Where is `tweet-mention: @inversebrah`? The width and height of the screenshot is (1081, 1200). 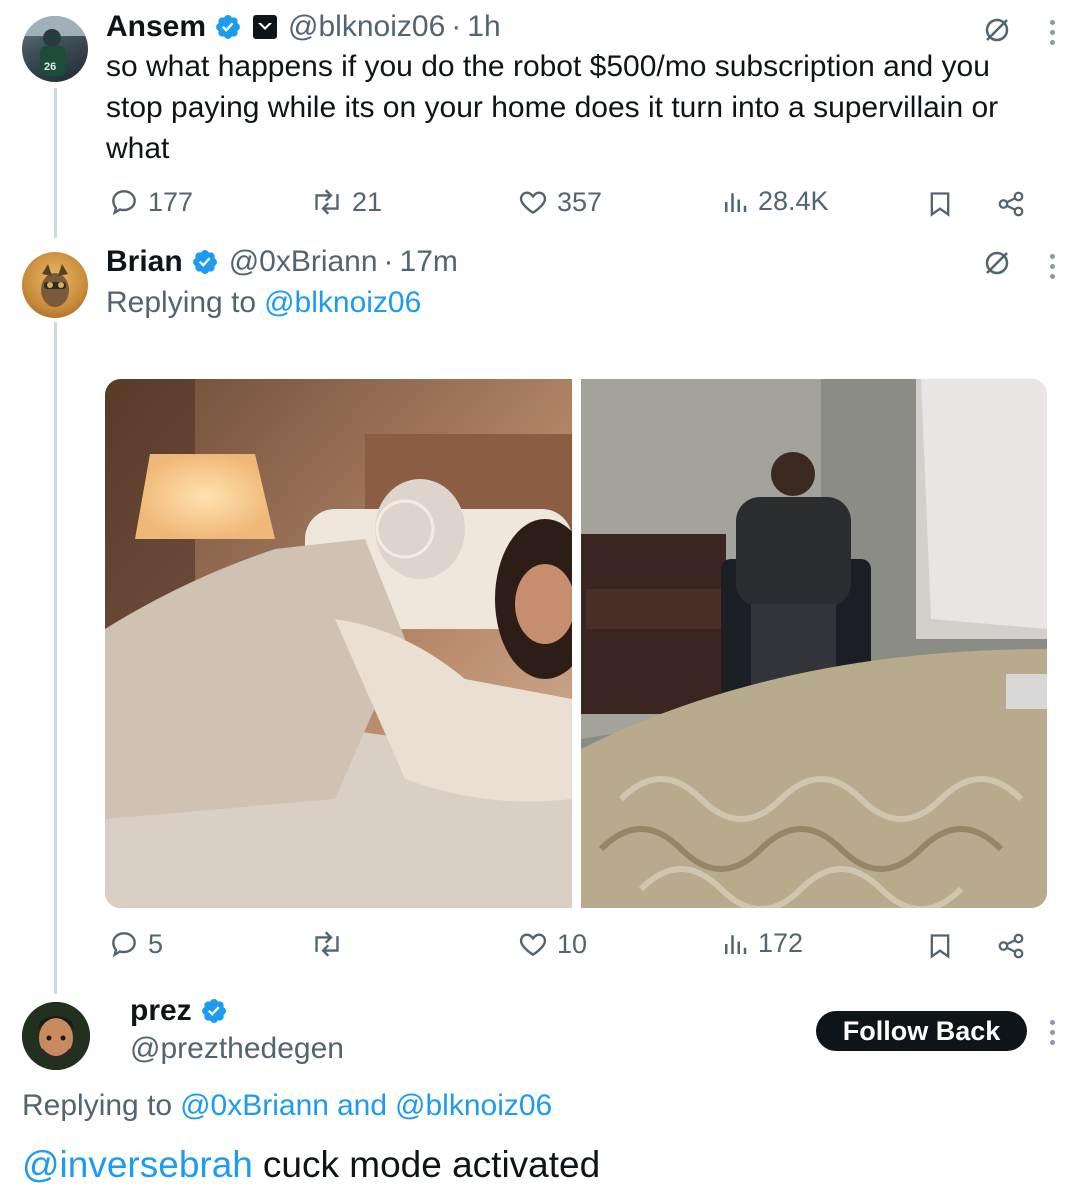 tweet-mention: @inversebrah is located at coordinates (137, 1165).